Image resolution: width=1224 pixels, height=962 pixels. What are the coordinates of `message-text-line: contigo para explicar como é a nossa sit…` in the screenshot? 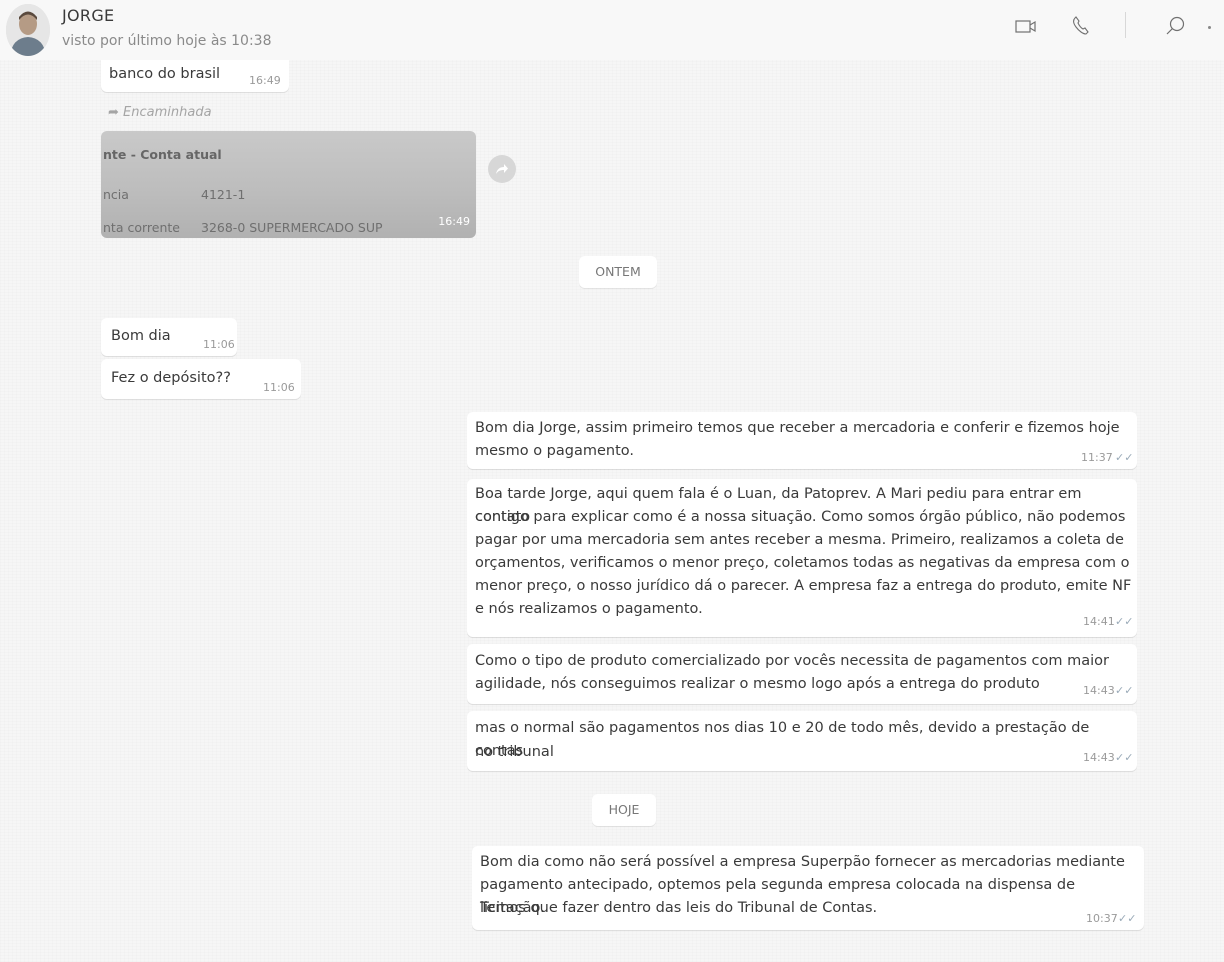 It's located at (800, 517).